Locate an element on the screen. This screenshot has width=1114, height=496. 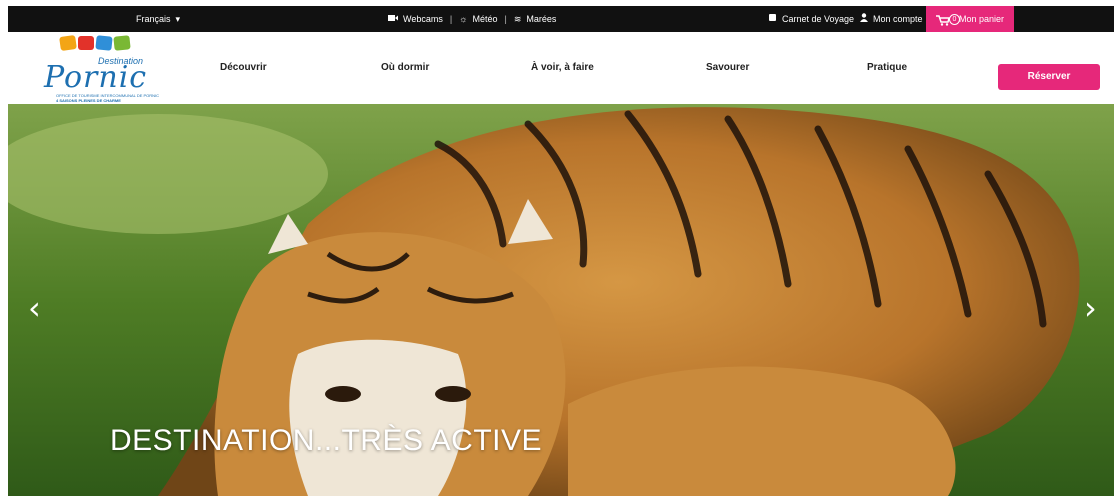
logo-tagline-2: 4 SAISONS PLEINES DE CHARME is located at coordinates (88, 100).